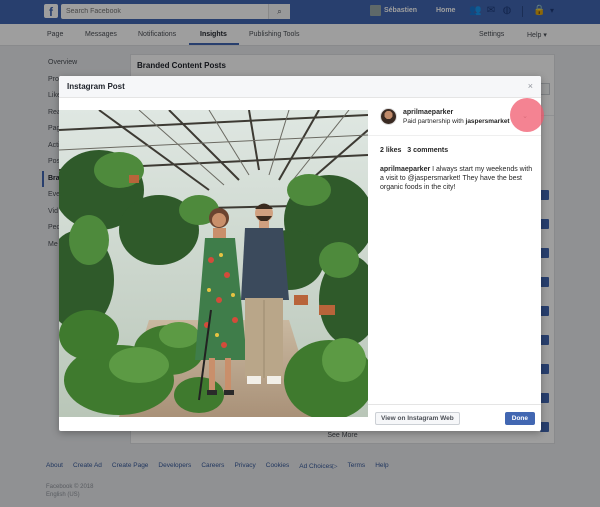 The image size is (600, 507). I want to click on view-on-instagram-button: View on Instagram Web, so click(417, 418).